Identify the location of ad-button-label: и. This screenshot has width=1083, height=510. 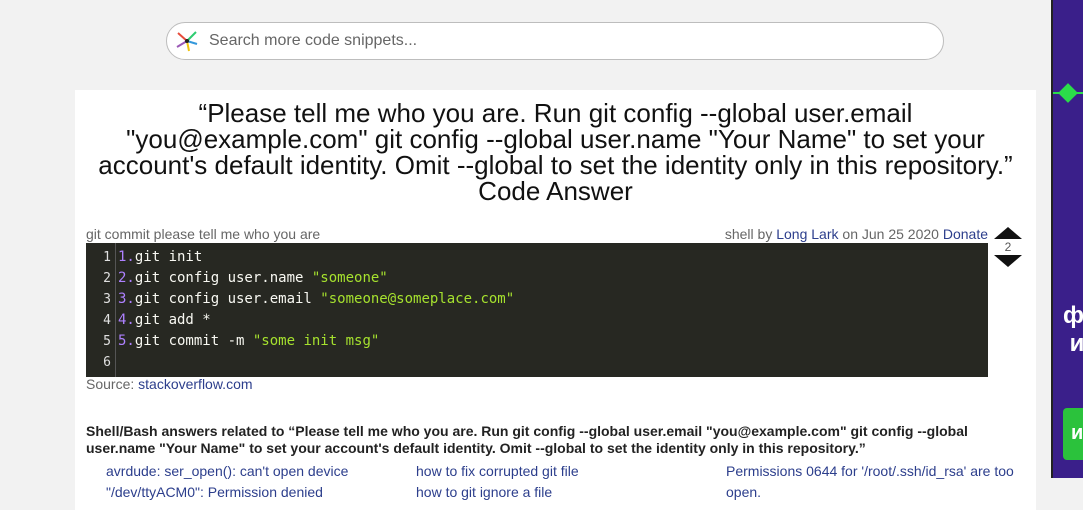
(1077, 433).